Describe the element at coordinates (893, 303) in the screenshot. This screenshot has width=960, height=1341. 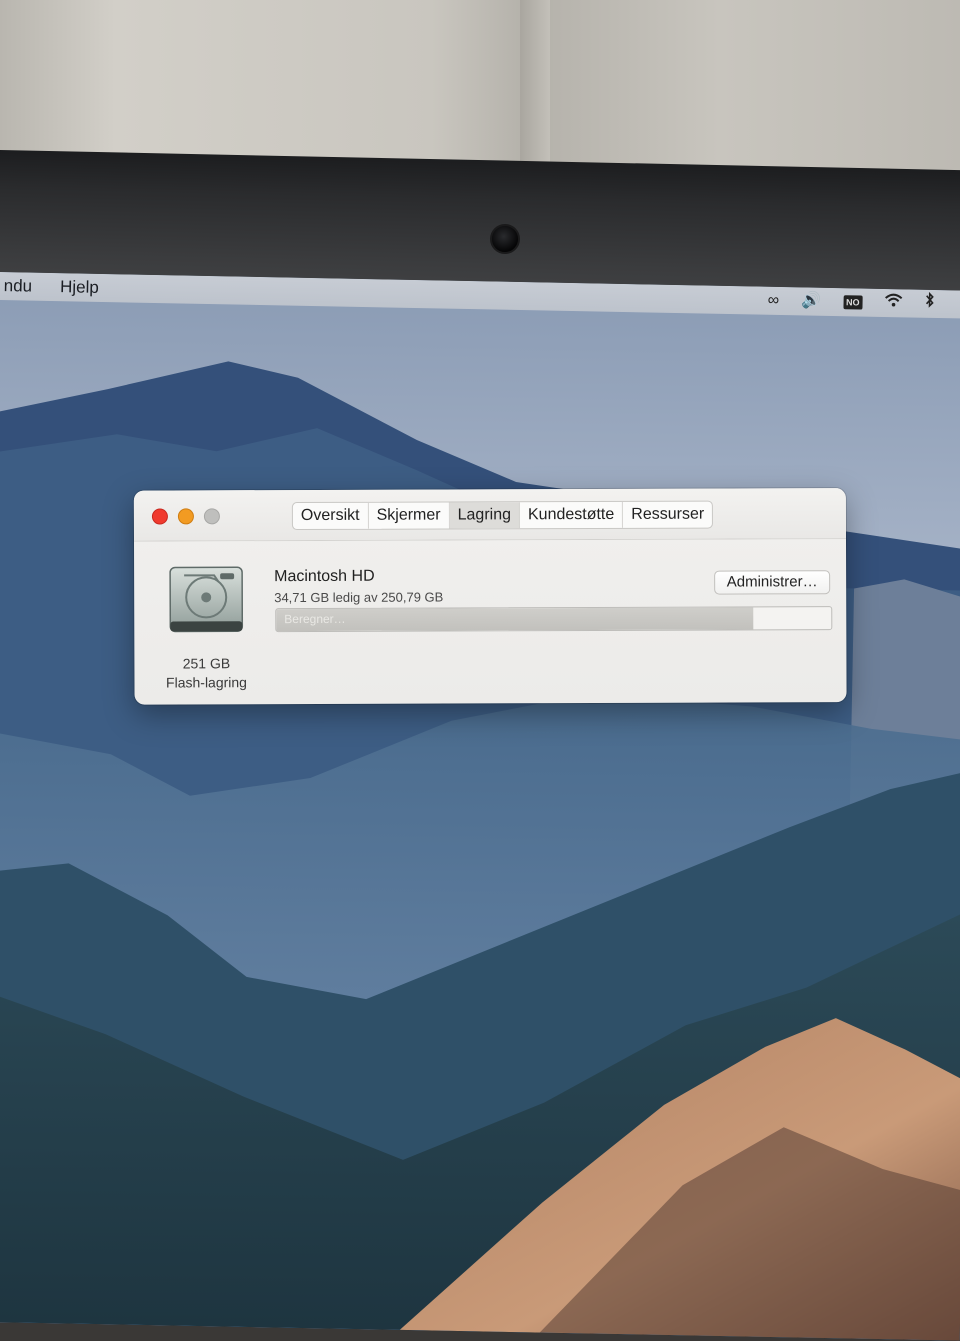
I see `wifi-icon` at that location.